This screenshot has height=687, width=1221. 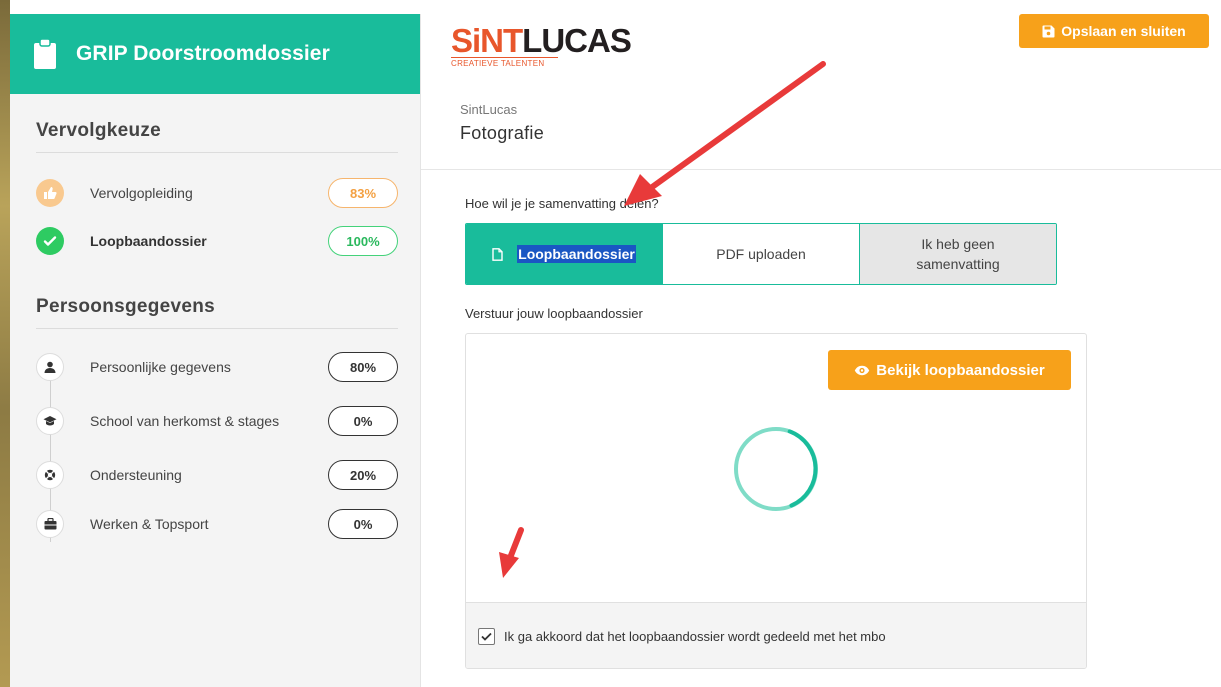 What do you see at coordinates (50, 367) in the screenshot?
I see `user-icon` at bounding box center [50, 367].